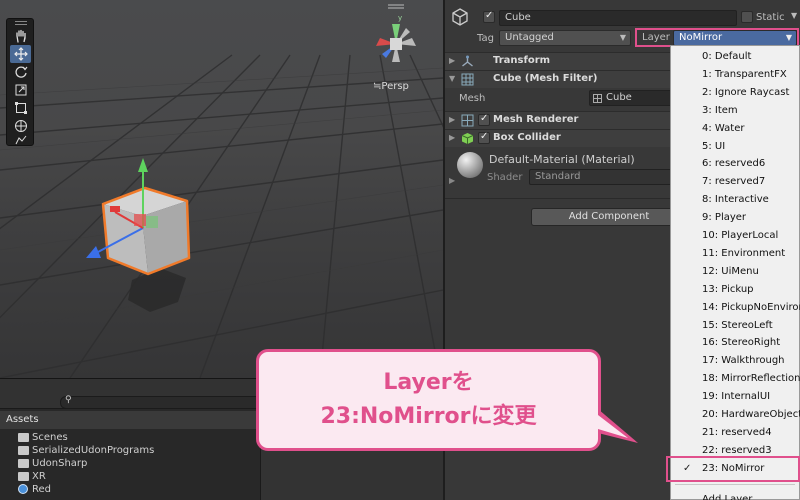 This screenshot has height=500, width=800. I want to click on callout-line-2: 23:NoMirrorに変更, so click(428, 416).